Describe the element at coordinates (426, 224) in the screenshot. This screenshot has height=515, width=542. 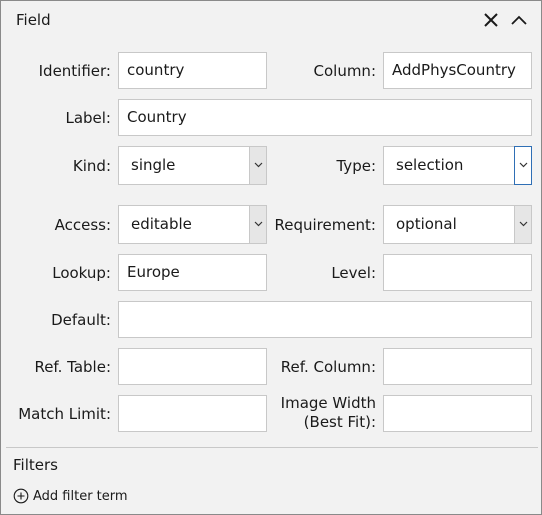
I see `requirement-select-value: optional` at that location.